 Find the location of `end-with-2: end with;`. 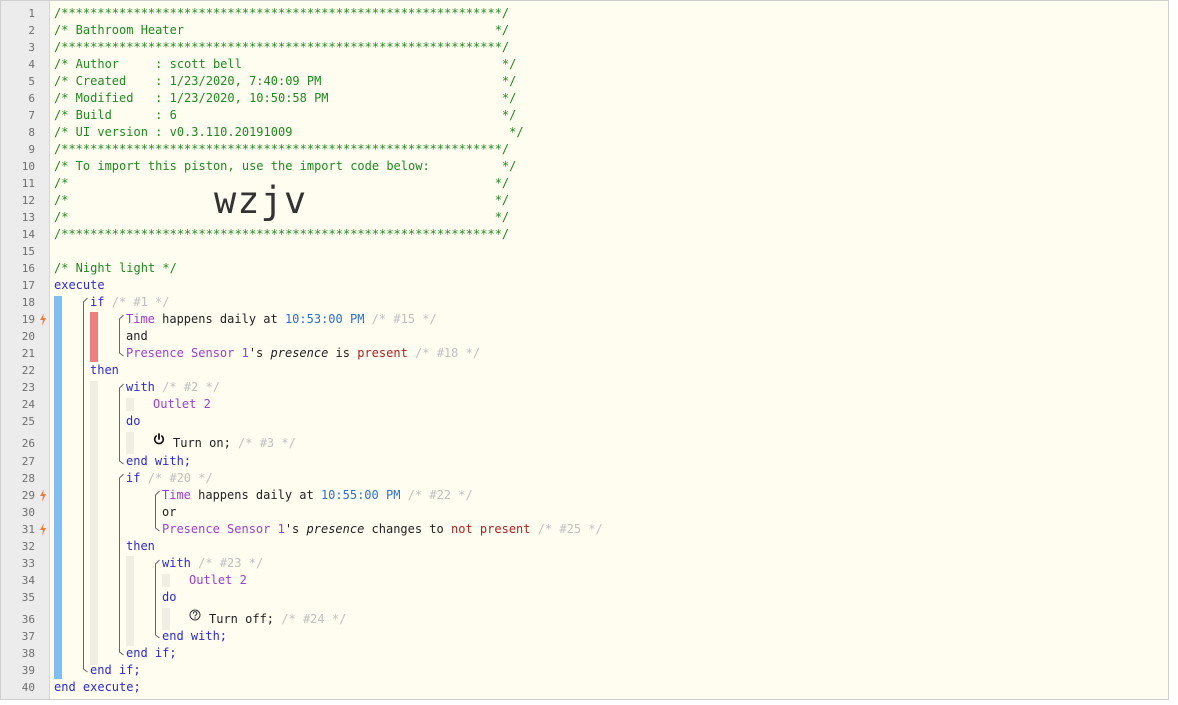

end-with-2: end with; is located at coordinates (194, 636).